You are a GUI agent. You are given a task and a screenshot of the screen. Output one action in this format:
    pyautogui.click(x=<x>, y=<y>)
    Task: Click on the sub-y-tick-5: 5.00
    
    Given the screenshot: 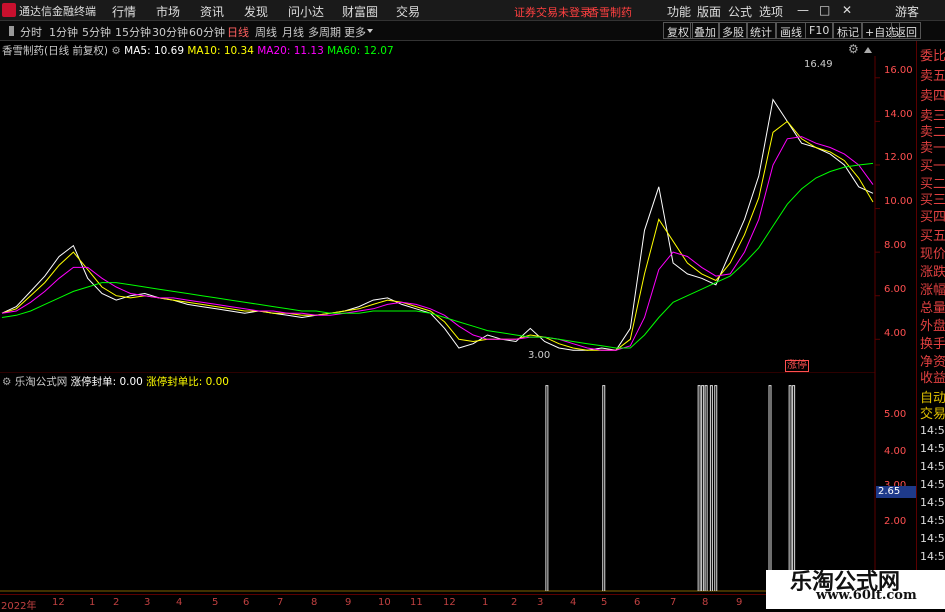 What is the action you would take?
    pyautogui.click(x=895, y=414)
    